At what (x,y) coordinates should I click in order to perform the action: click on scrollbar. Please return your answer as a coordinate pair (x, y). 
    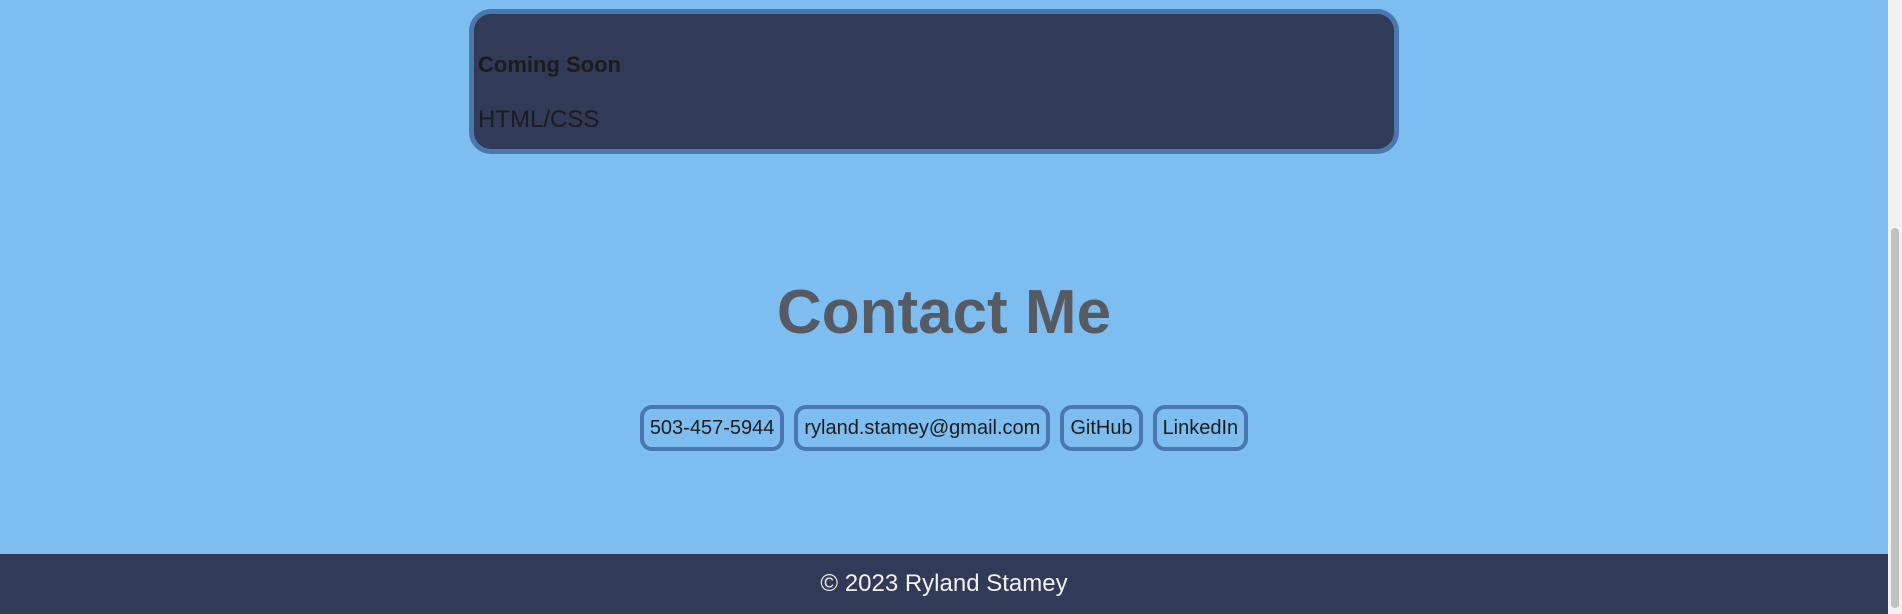
    Looking at the image, I should click on (1895, 307).